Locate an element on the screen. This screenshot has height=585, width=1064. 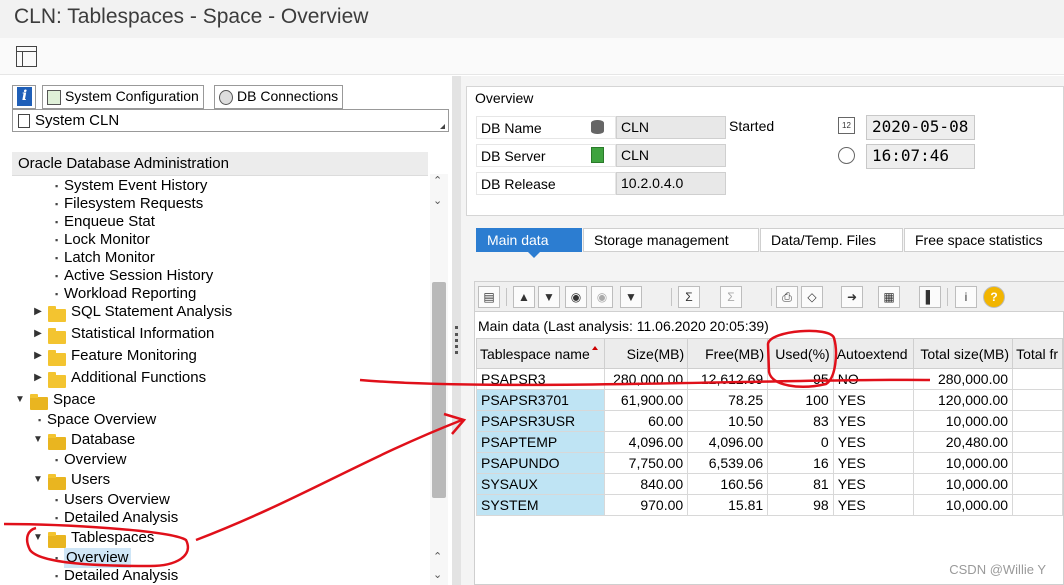
graphic-icon: ▌ is located at coordinates (930, 297).